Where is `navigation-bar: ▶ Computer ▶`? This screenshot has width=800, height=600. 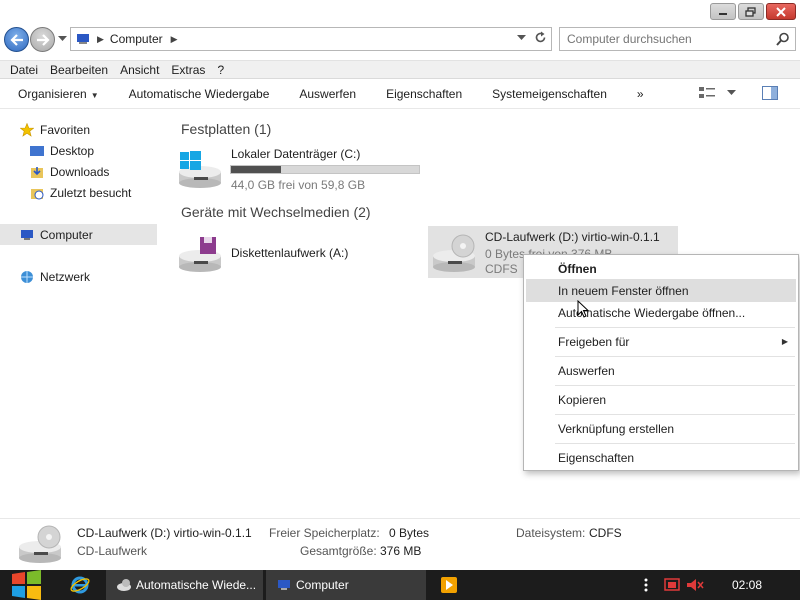 navigation-bar: ▶ Computer ▶ is located at coordinates (400, 42).